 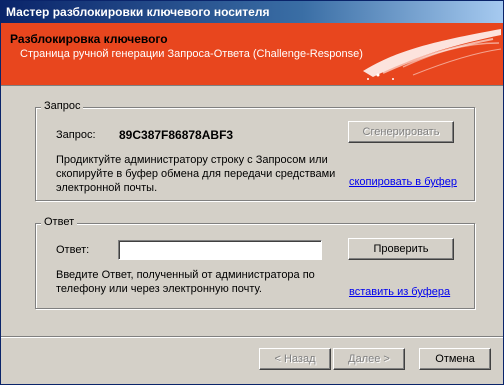 What do you see at coordinates (401, 132) in the screenshot?
I see `generate-button: Сгенерировать` at bounding box center [401, 132].